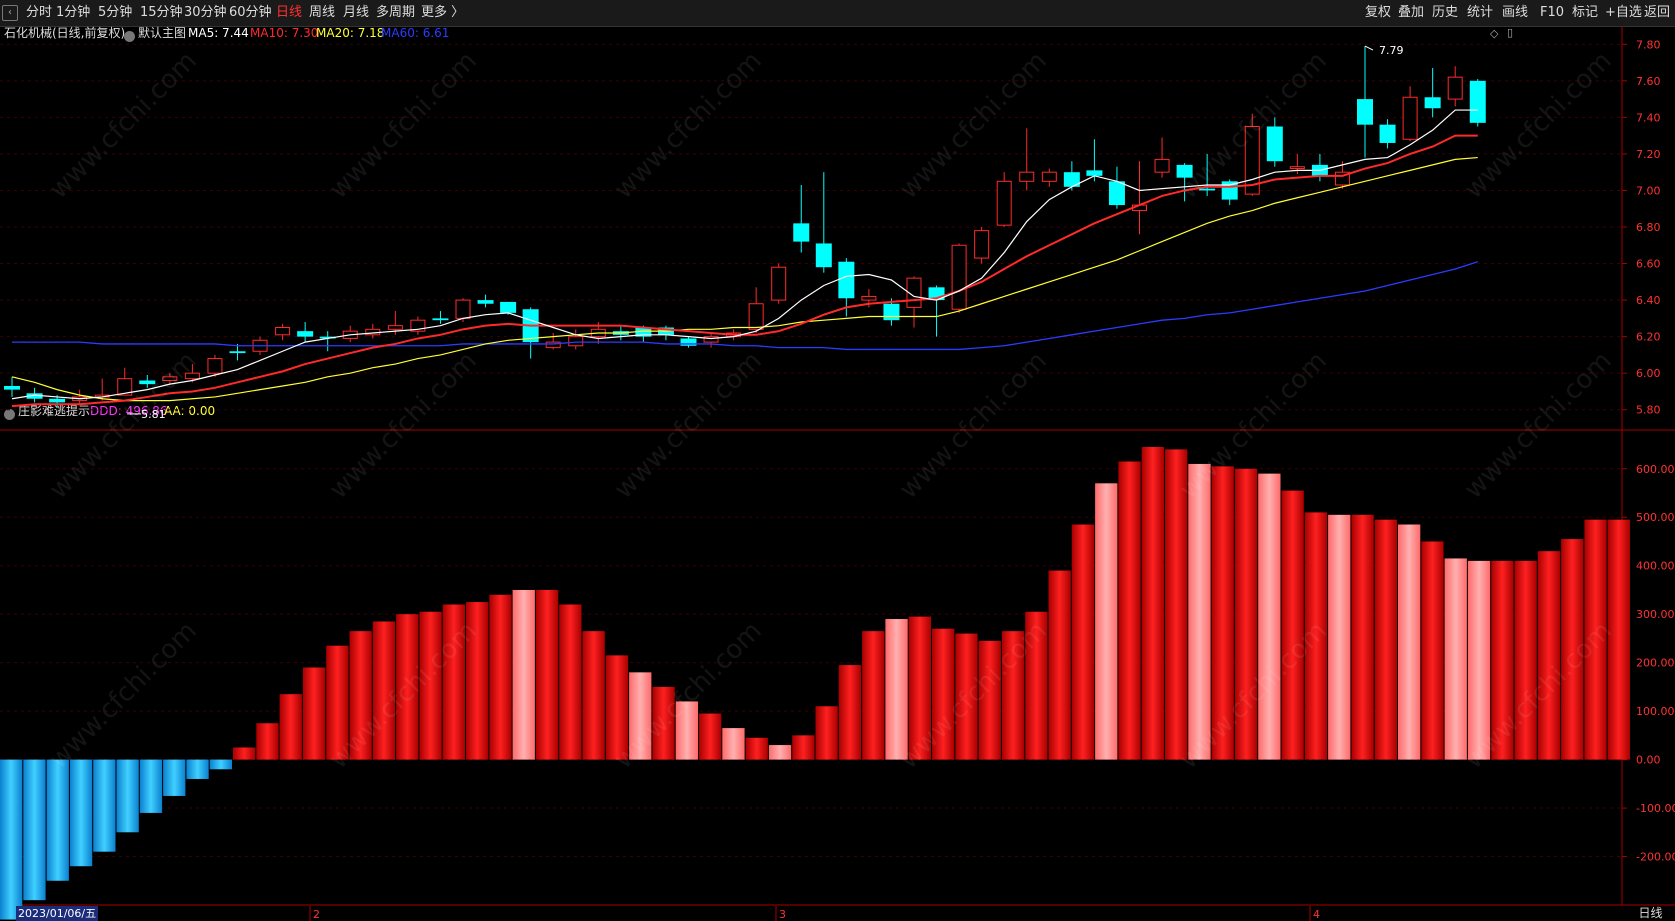  I want to click on month-label: 3, so click(782, 914).